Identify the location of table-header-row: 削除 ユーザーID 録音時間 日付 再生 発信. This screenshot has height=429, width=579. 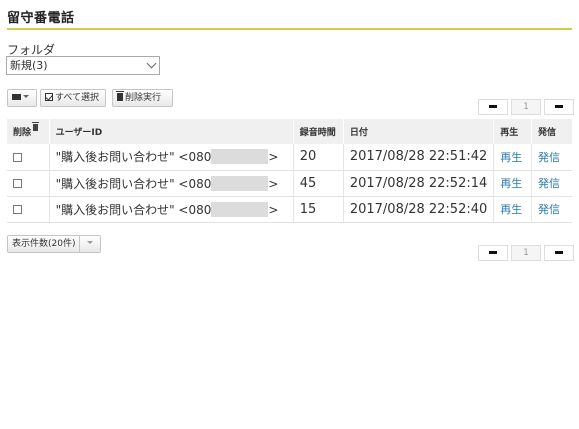
(289, 131).